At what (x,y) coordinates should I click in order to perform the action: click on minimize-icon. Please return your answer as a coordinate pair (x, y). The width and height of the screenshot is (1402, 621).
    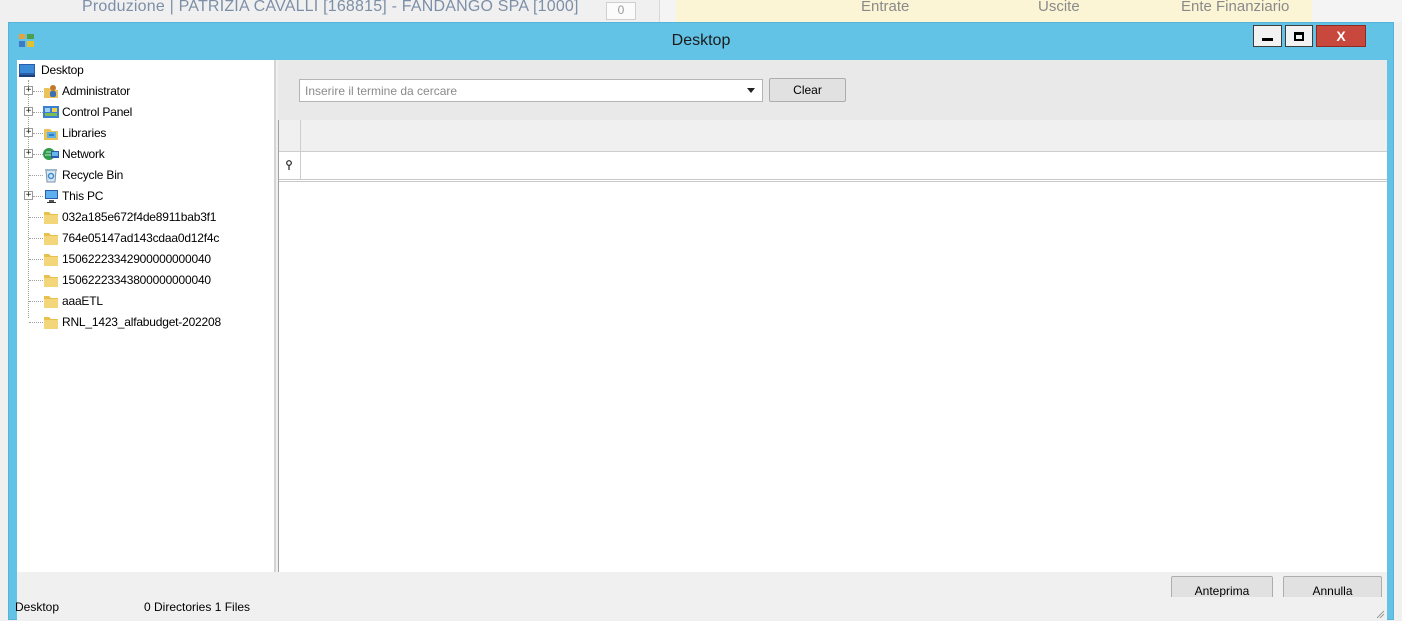
    Looking at the image, I should click on (1267, 39).